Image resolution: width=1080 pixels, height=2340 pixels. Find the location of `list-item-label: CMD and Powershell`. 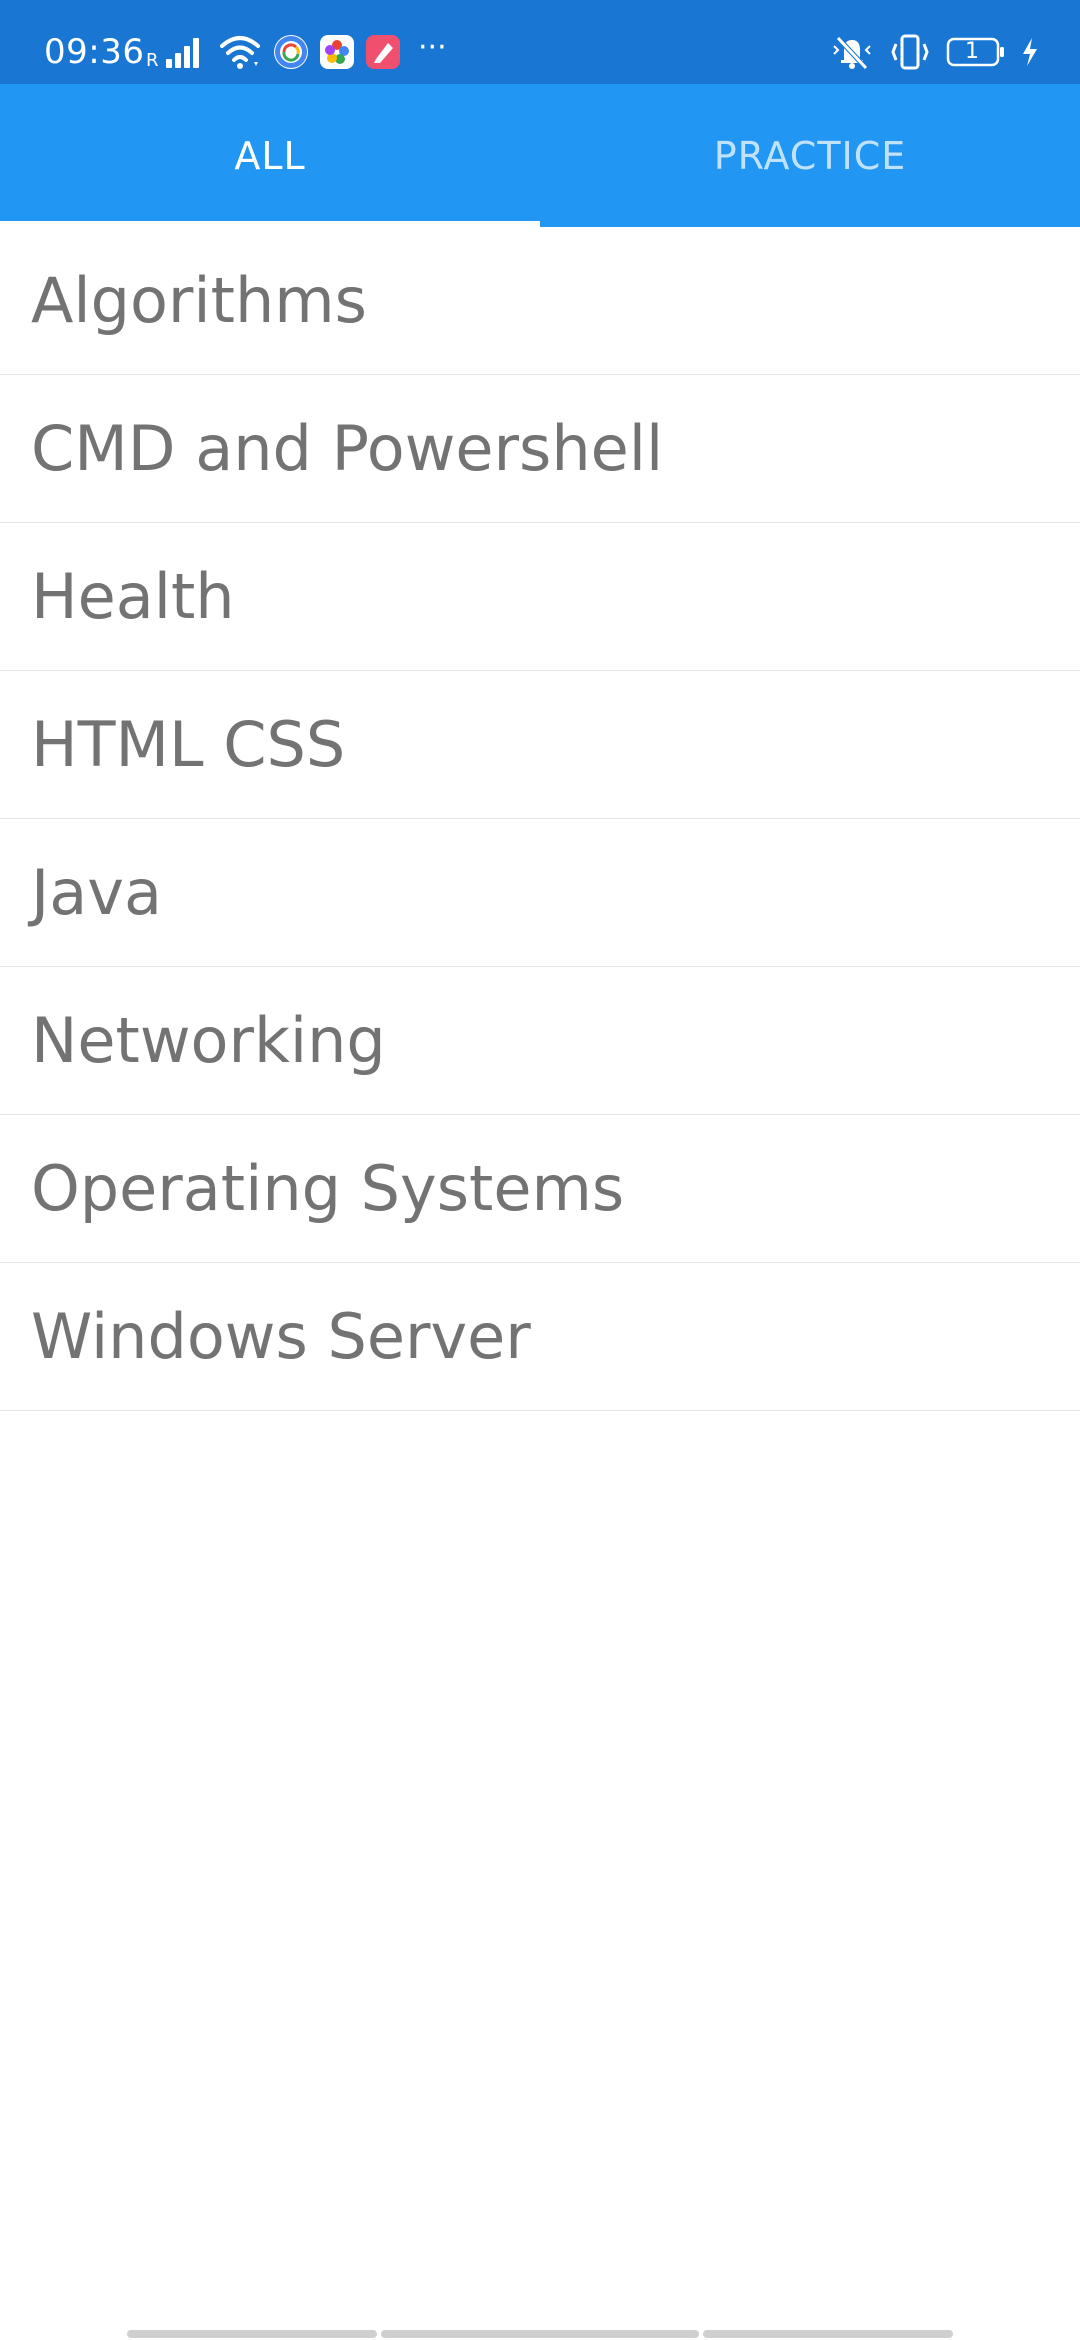

list-item-label: CMD and Powershell is located at coordinates (347, 448).